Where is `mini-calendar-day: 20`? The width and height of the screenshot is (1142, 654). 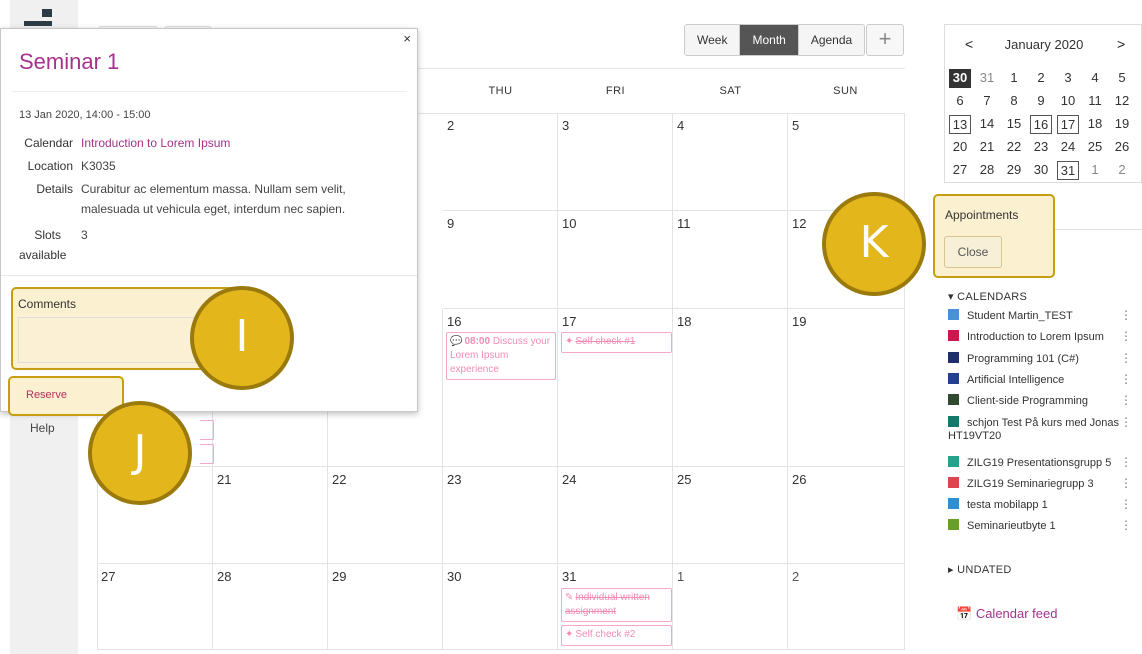
mini-calendar-day: 20 is located at coordinates (960, 147).